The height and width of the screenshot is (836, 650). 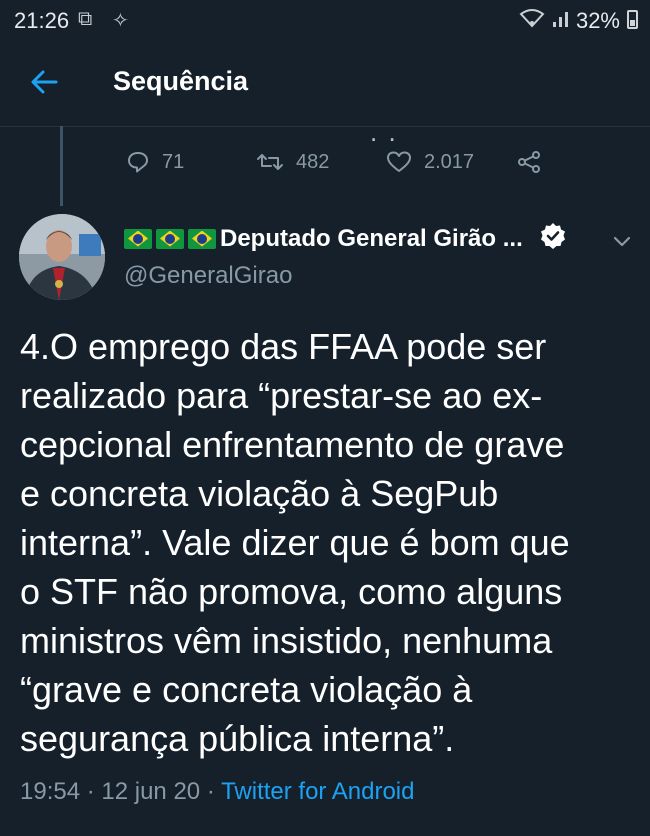 What do you see at coordinates (622, 243) in the screenshot?
I see `chevron-down-icon` at bounding box center [622, 243].